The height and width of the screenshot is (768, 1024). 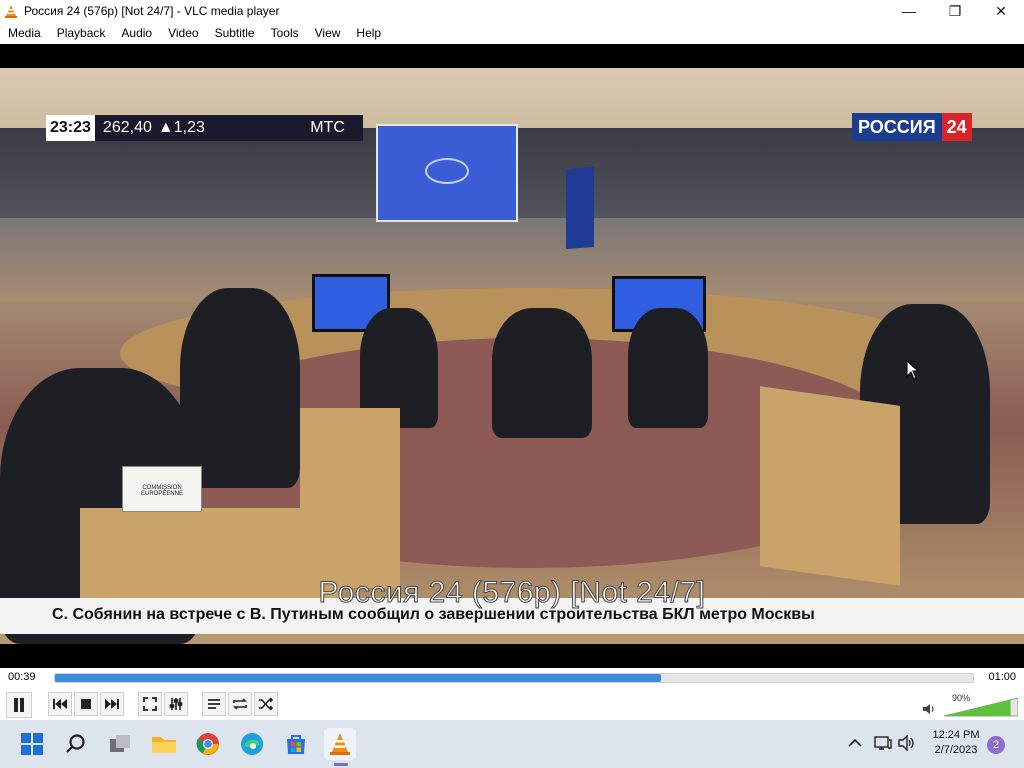 I want to click on mouse-cursor-icon, so click(x=913, y=370).